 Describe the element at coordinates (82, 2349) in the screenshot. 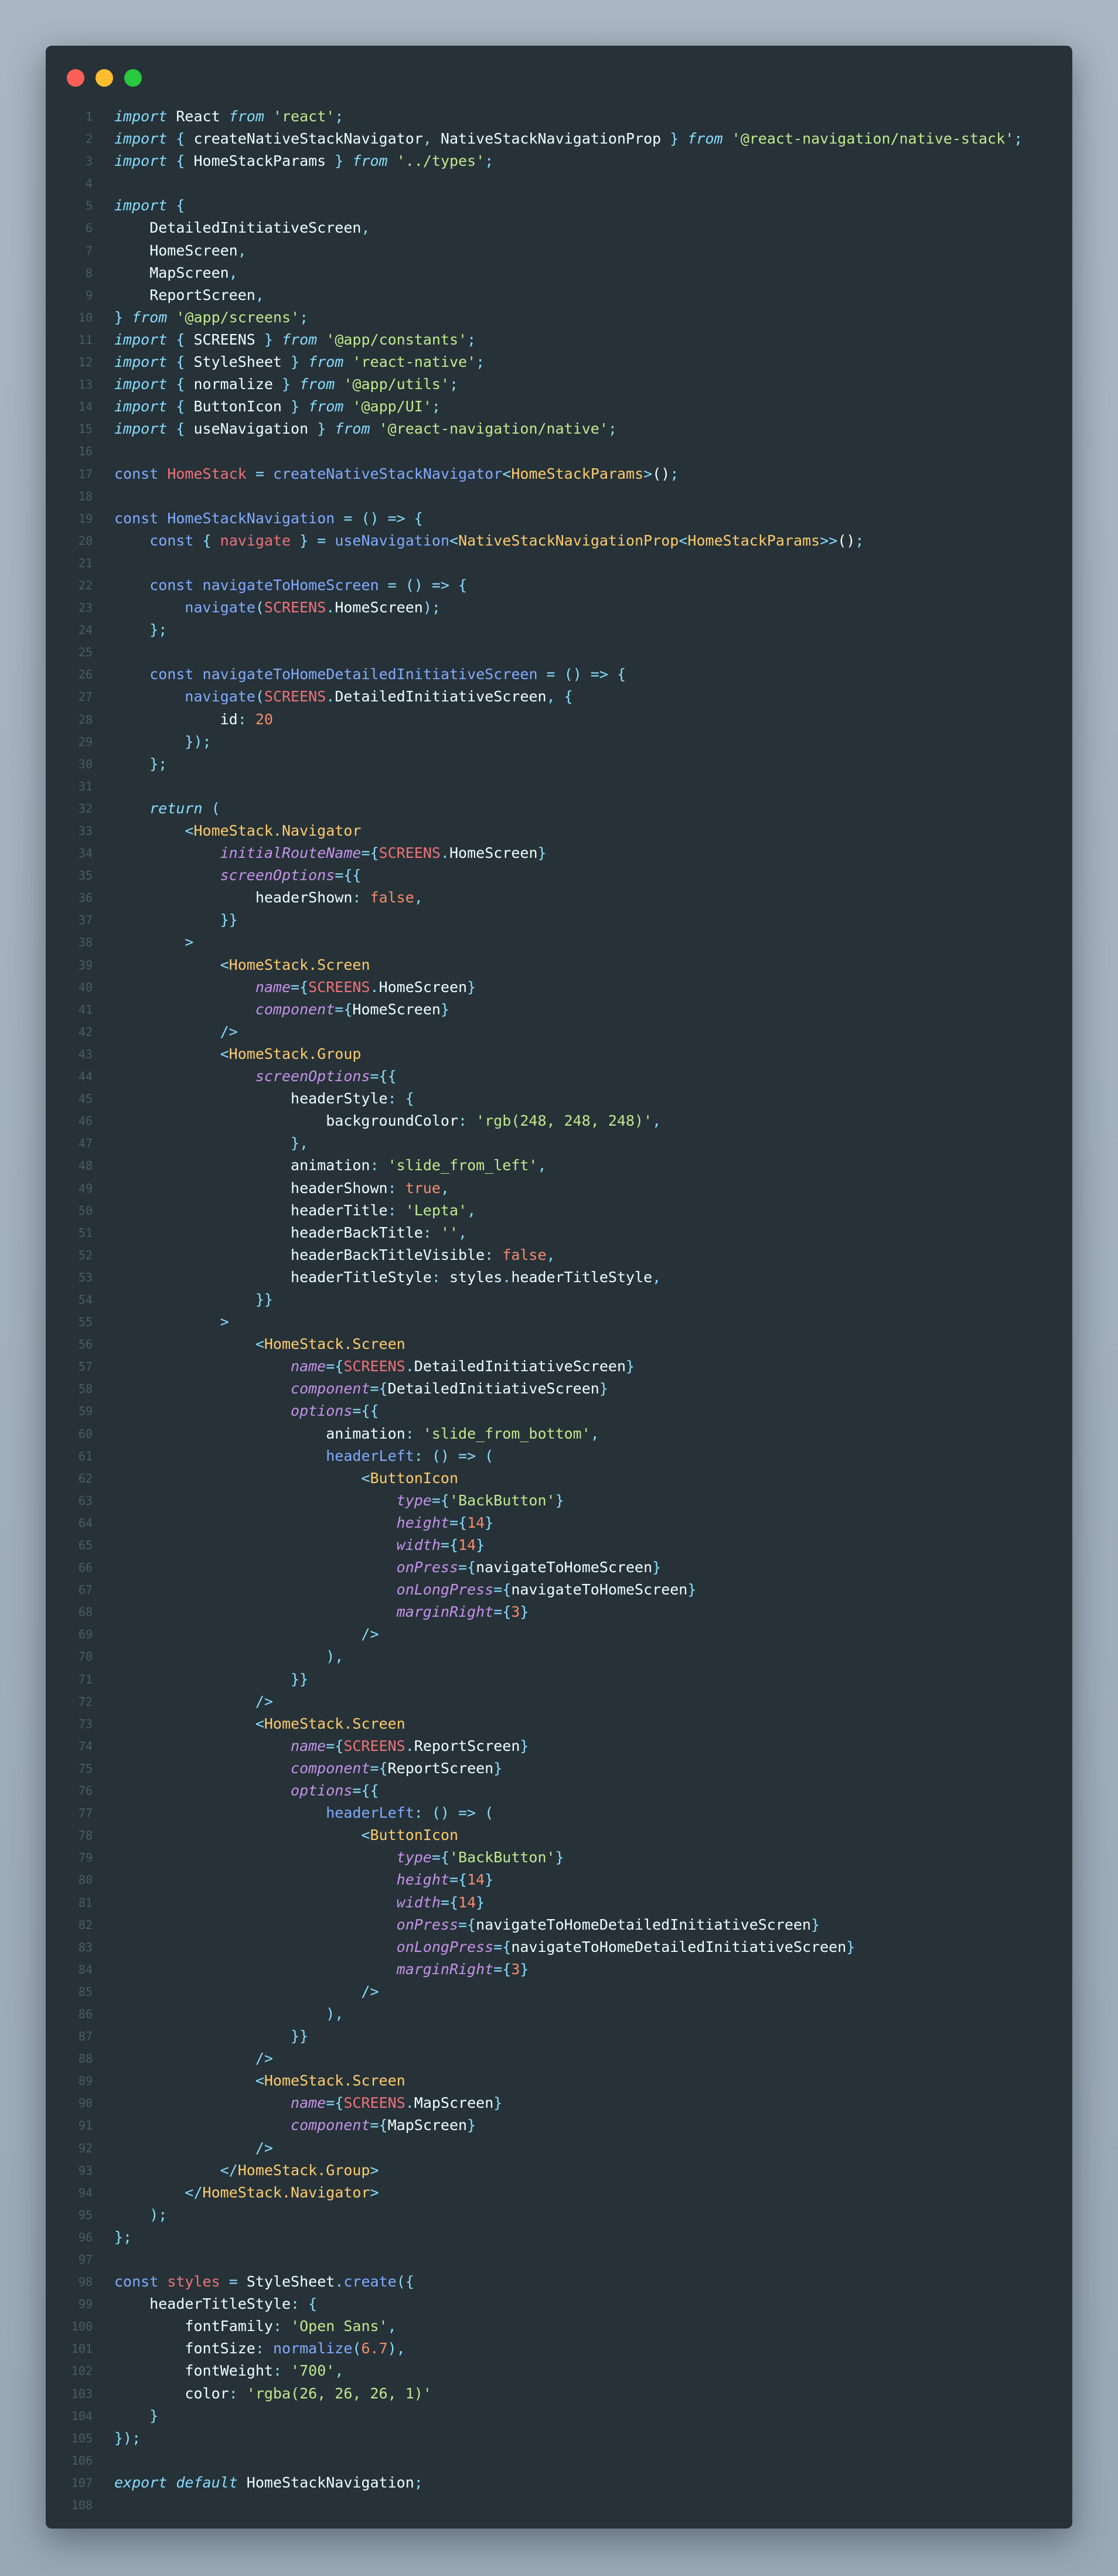

I see `line-number: 101` at that location.